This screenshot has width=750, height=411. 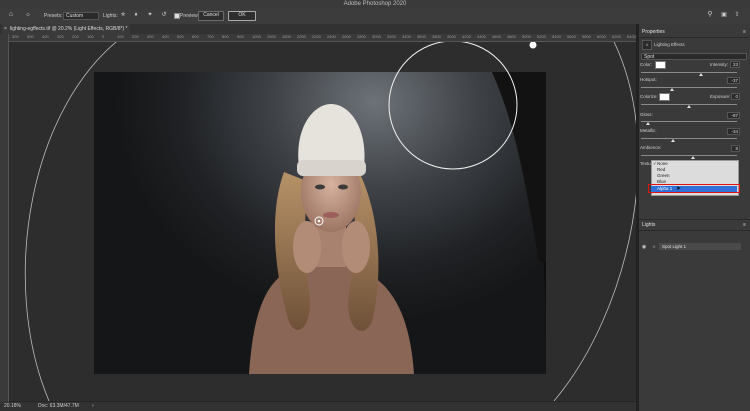 What do you see at coordinates (646, 114) in the screenshot?
I see `gloss-label: Gloss:` at bounding box center [646, 114].